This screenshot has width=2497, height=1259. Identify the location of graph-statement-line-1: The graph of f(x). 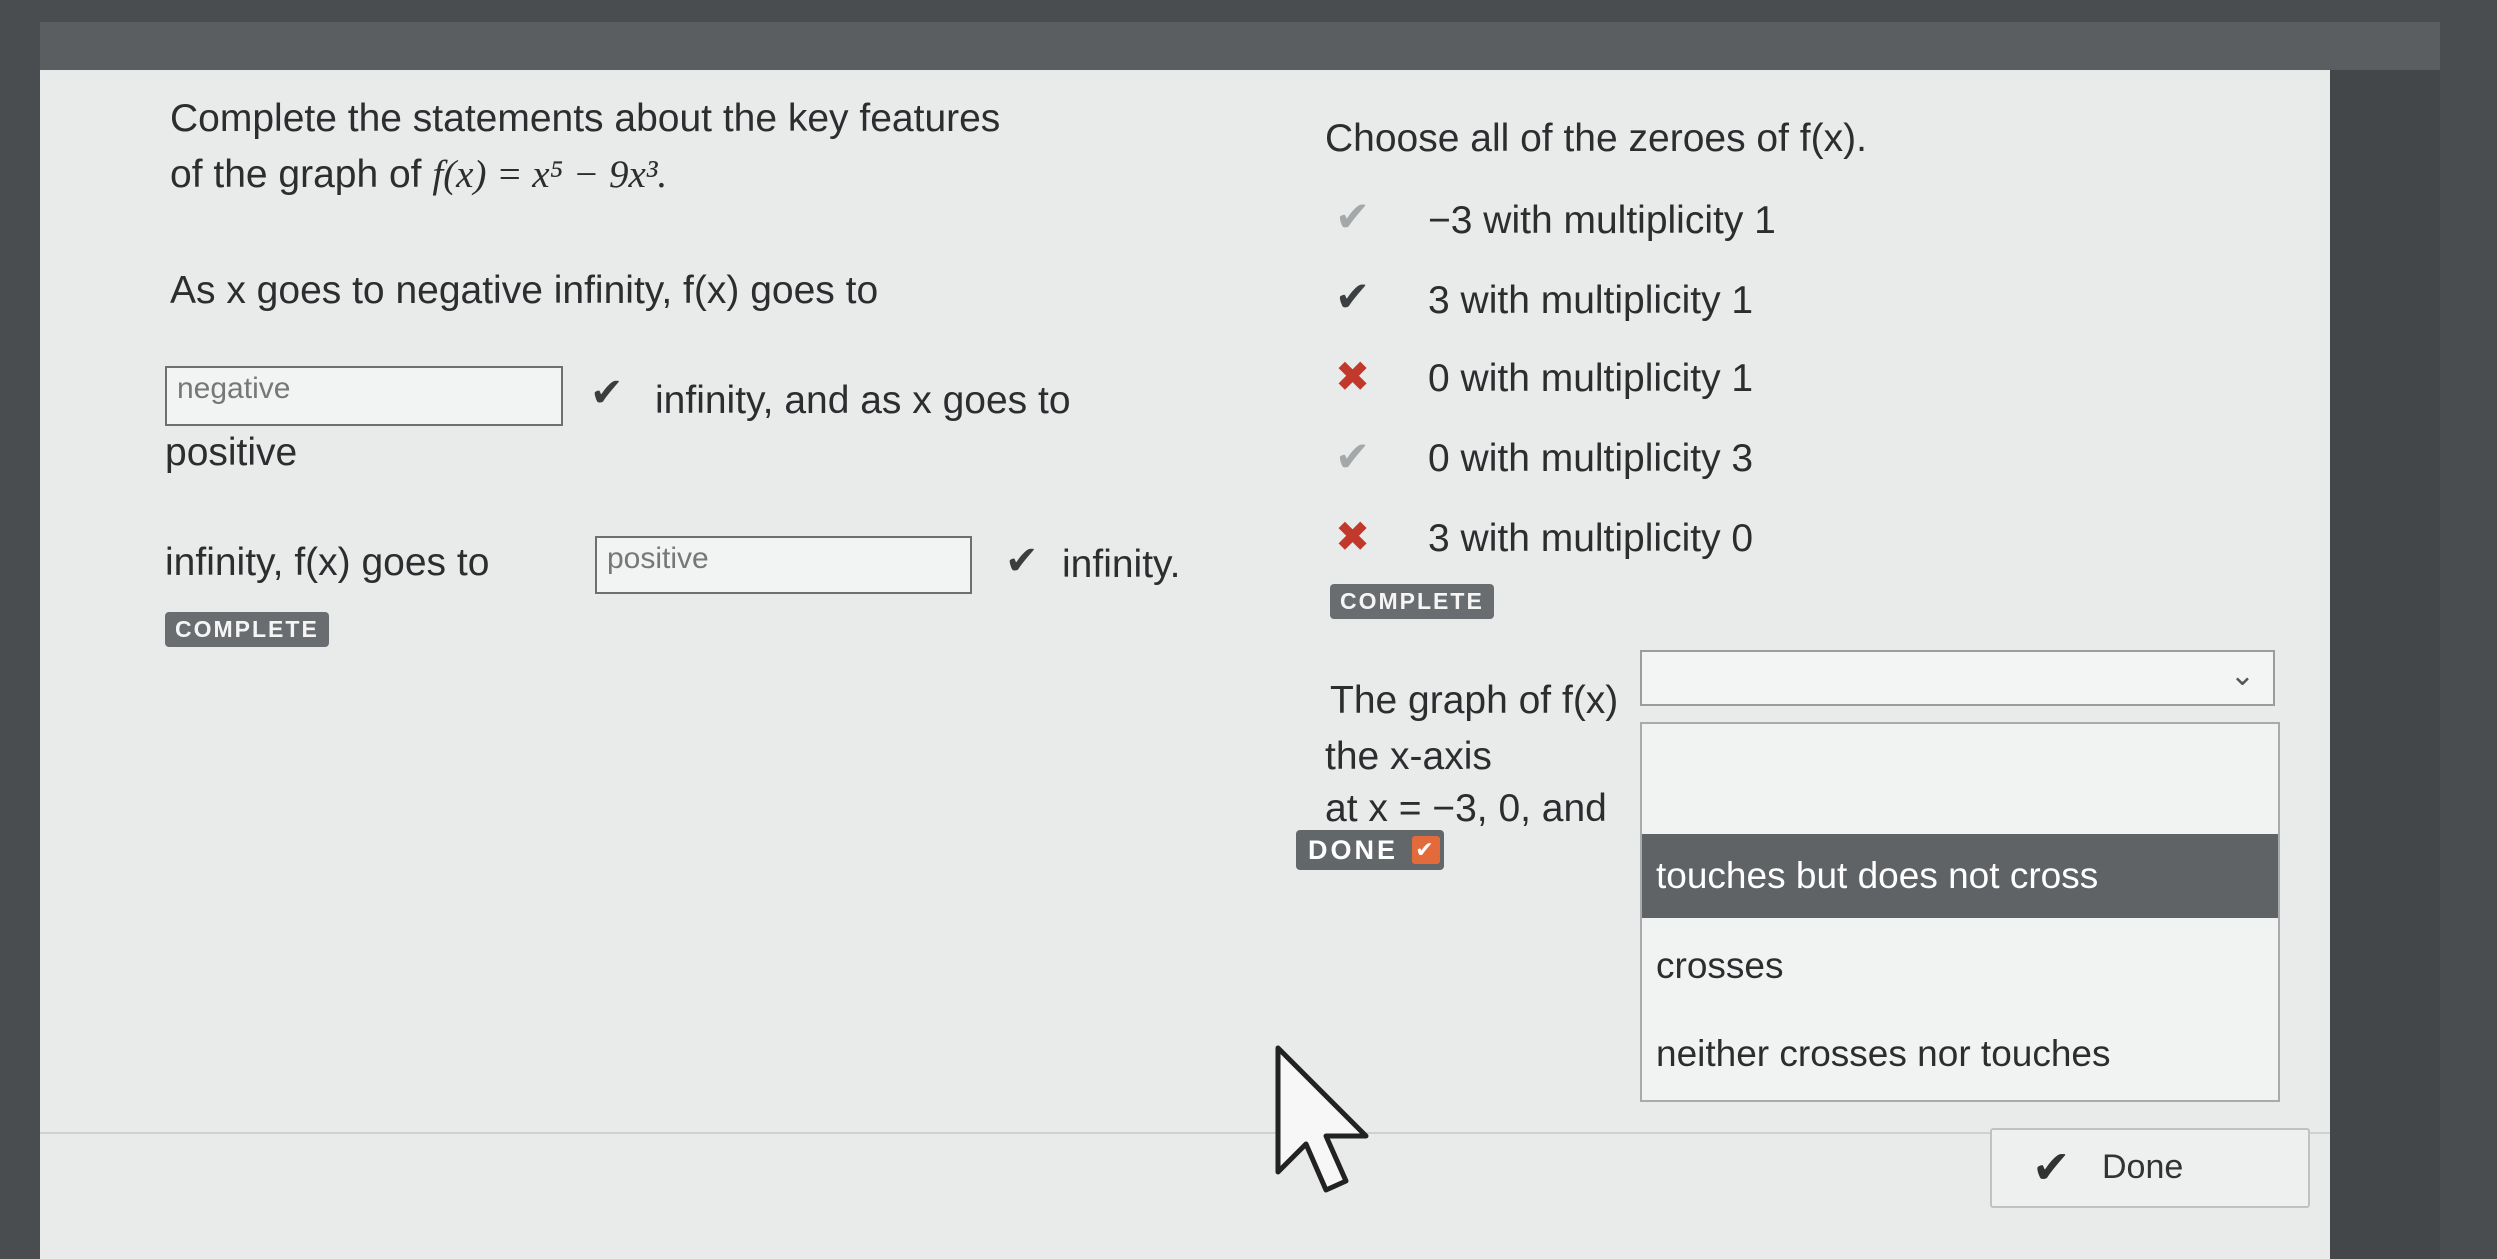
(1474, 700).